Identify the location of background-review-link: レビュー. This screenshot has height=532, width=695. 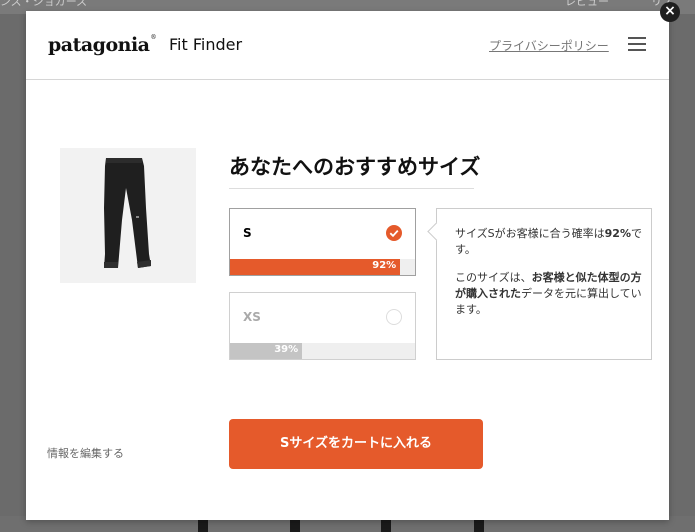
(587, 4).